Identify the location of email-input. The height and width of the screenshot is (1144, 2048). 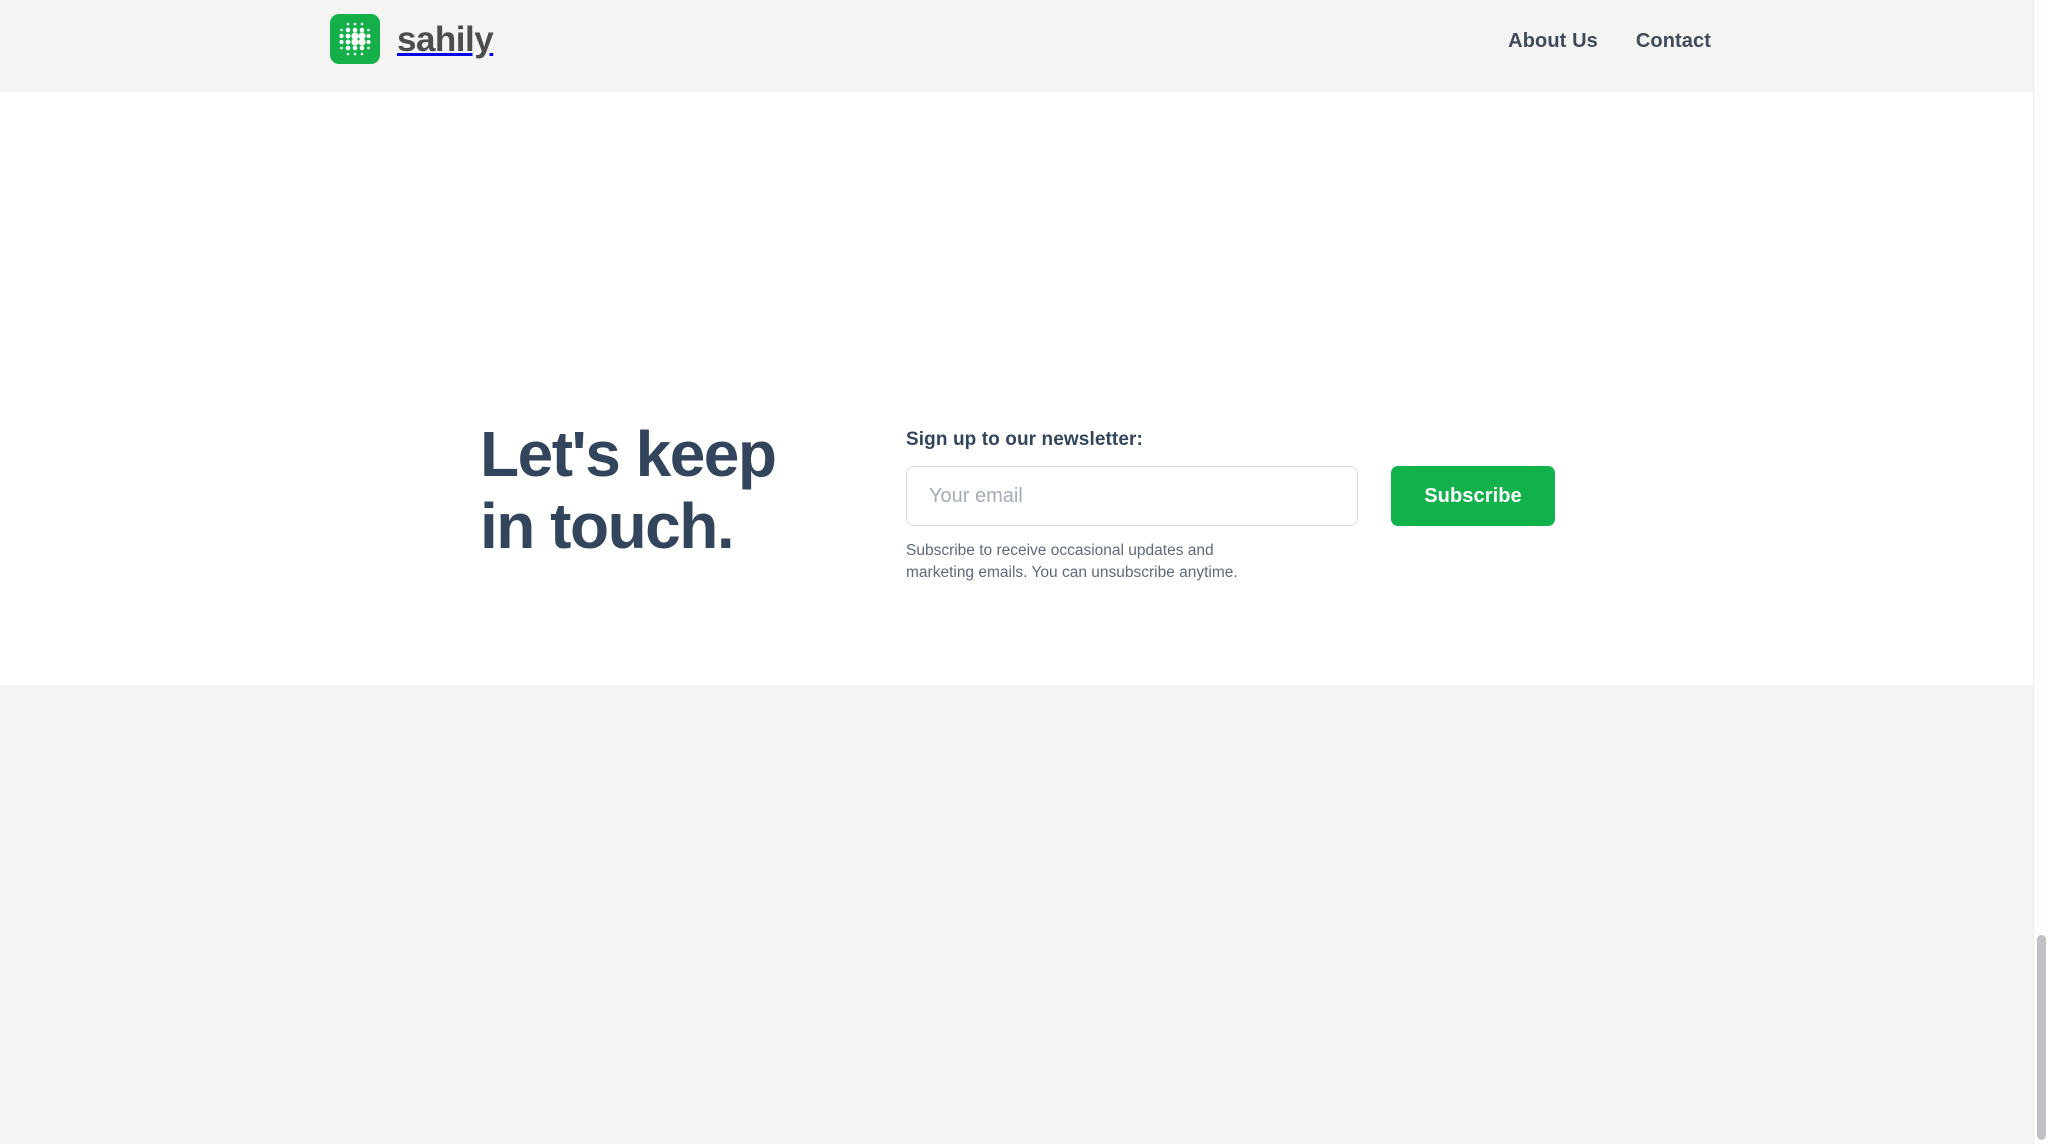
(1132, 496).